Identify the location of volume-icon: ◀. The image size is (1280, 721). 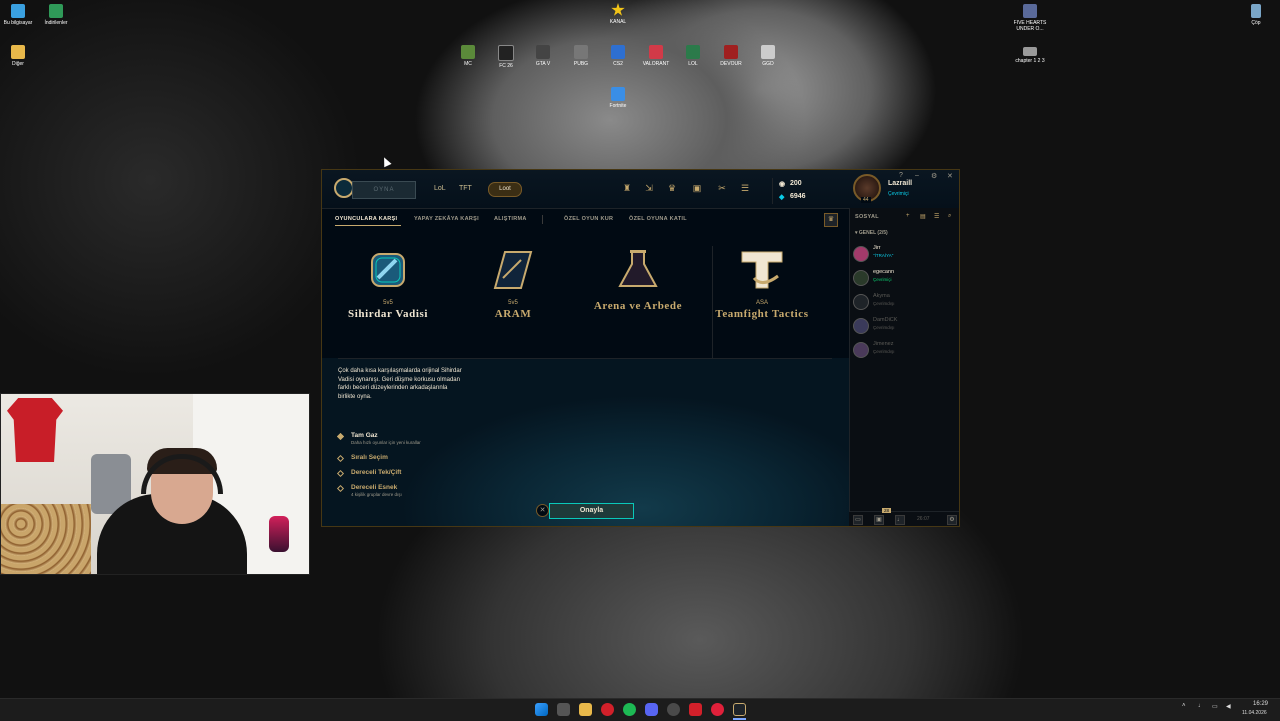
(1228, 706).